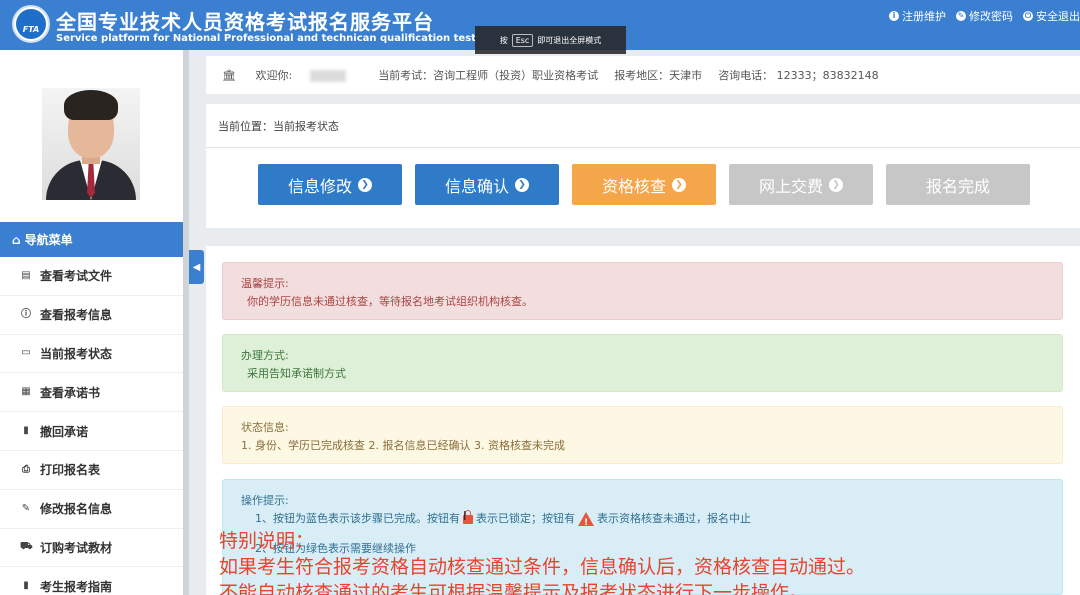  I want to click on print-icon: ⎙, so click(26, 469).